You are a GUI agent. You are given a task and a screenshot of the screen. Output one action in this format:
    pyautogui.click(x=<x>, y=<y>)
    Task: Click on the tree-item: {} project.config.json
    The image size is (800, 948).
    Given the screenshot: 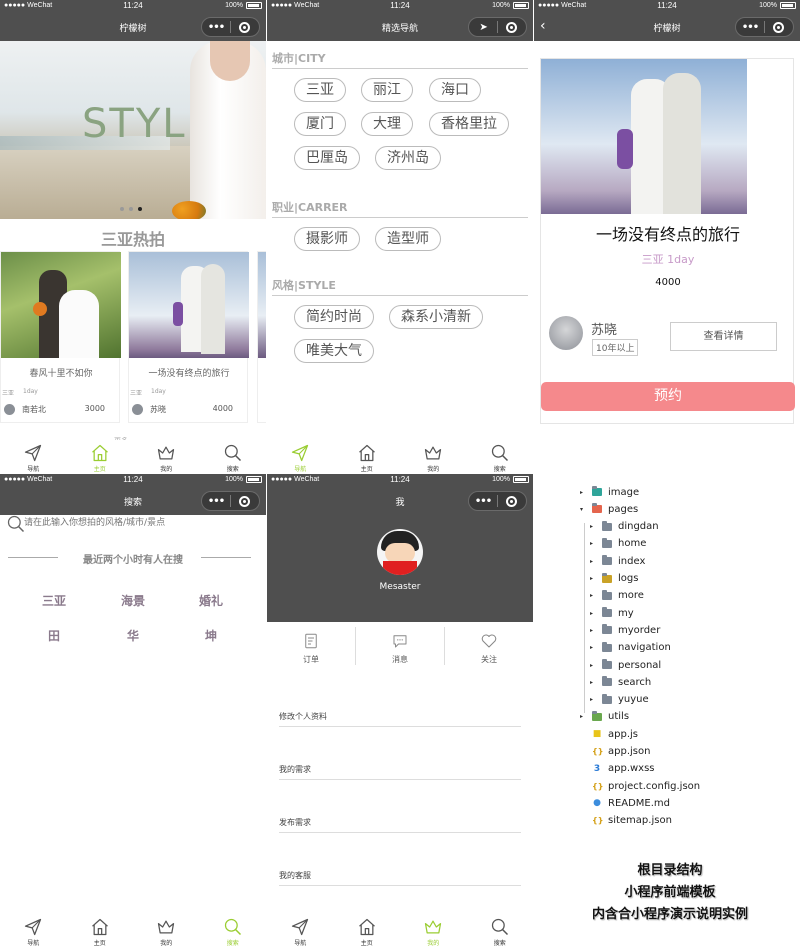 What is the action you would take?
    pyautogui.click(x=640, y=786)
    